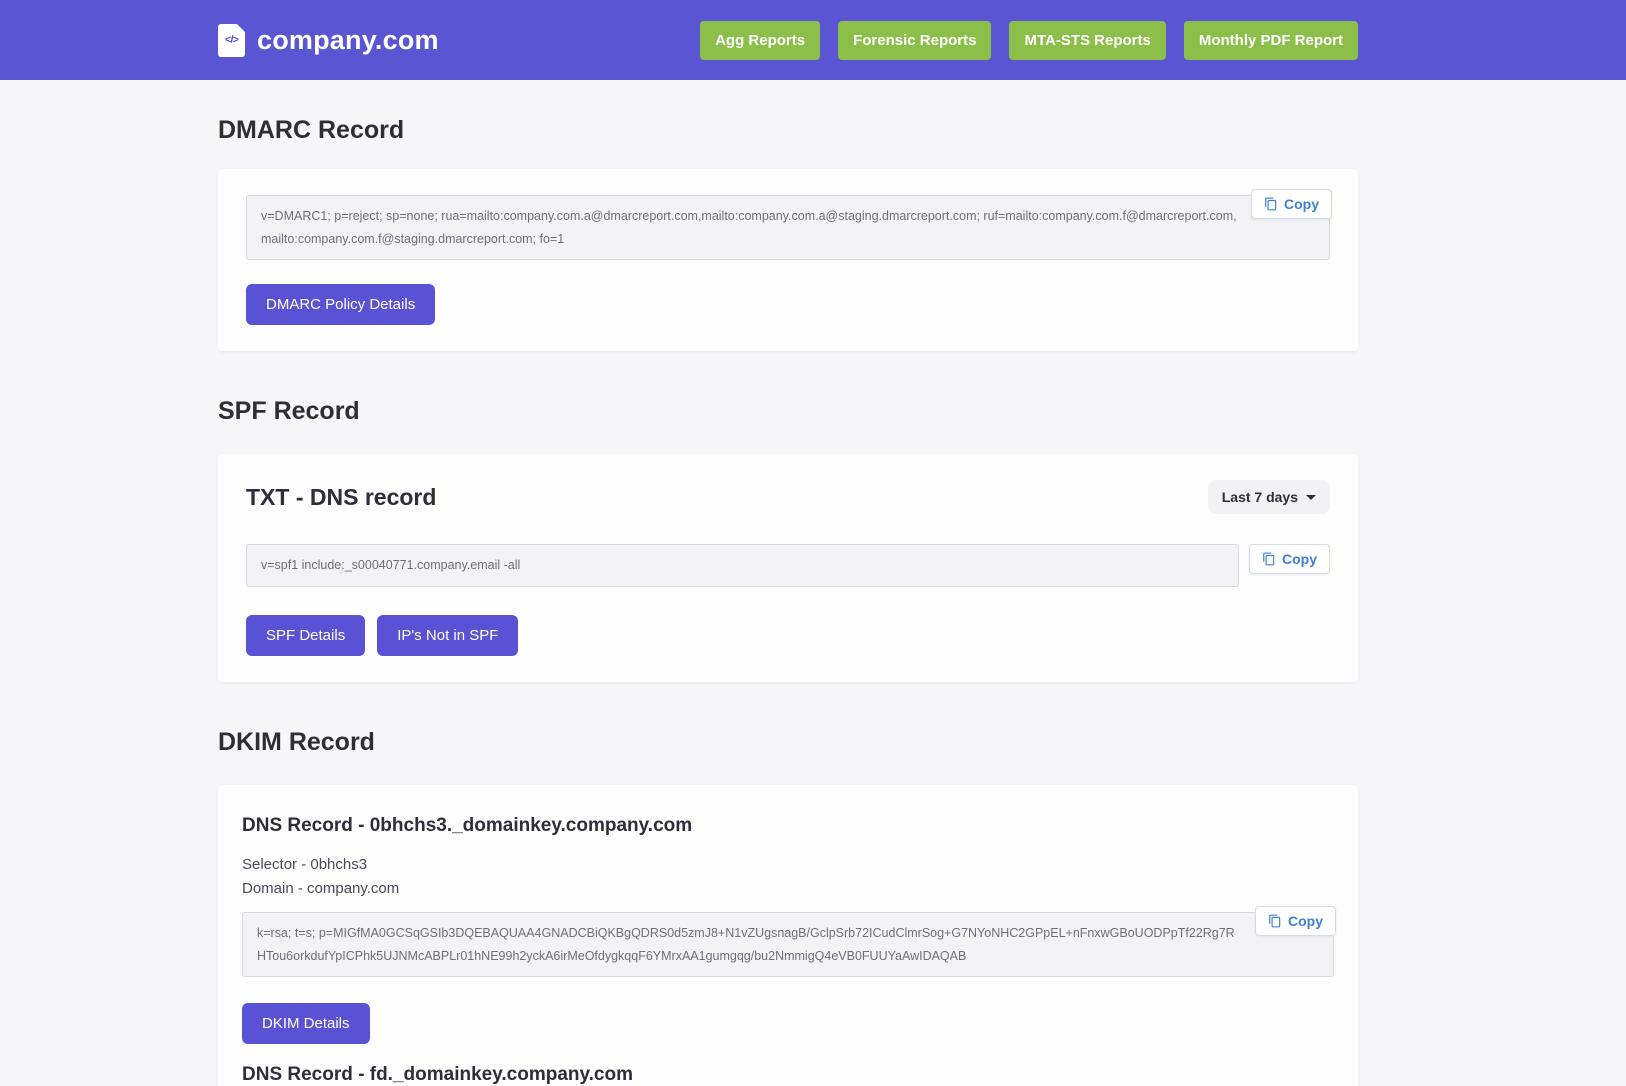  I want to click on chevron-down-icon, so click(1311, 497).